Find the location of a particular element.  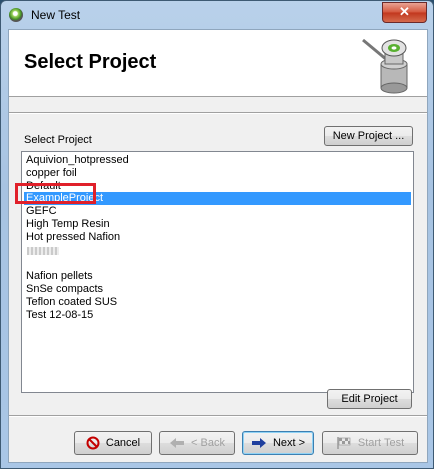

window-title: New Test is located at coordinates (56, 15).